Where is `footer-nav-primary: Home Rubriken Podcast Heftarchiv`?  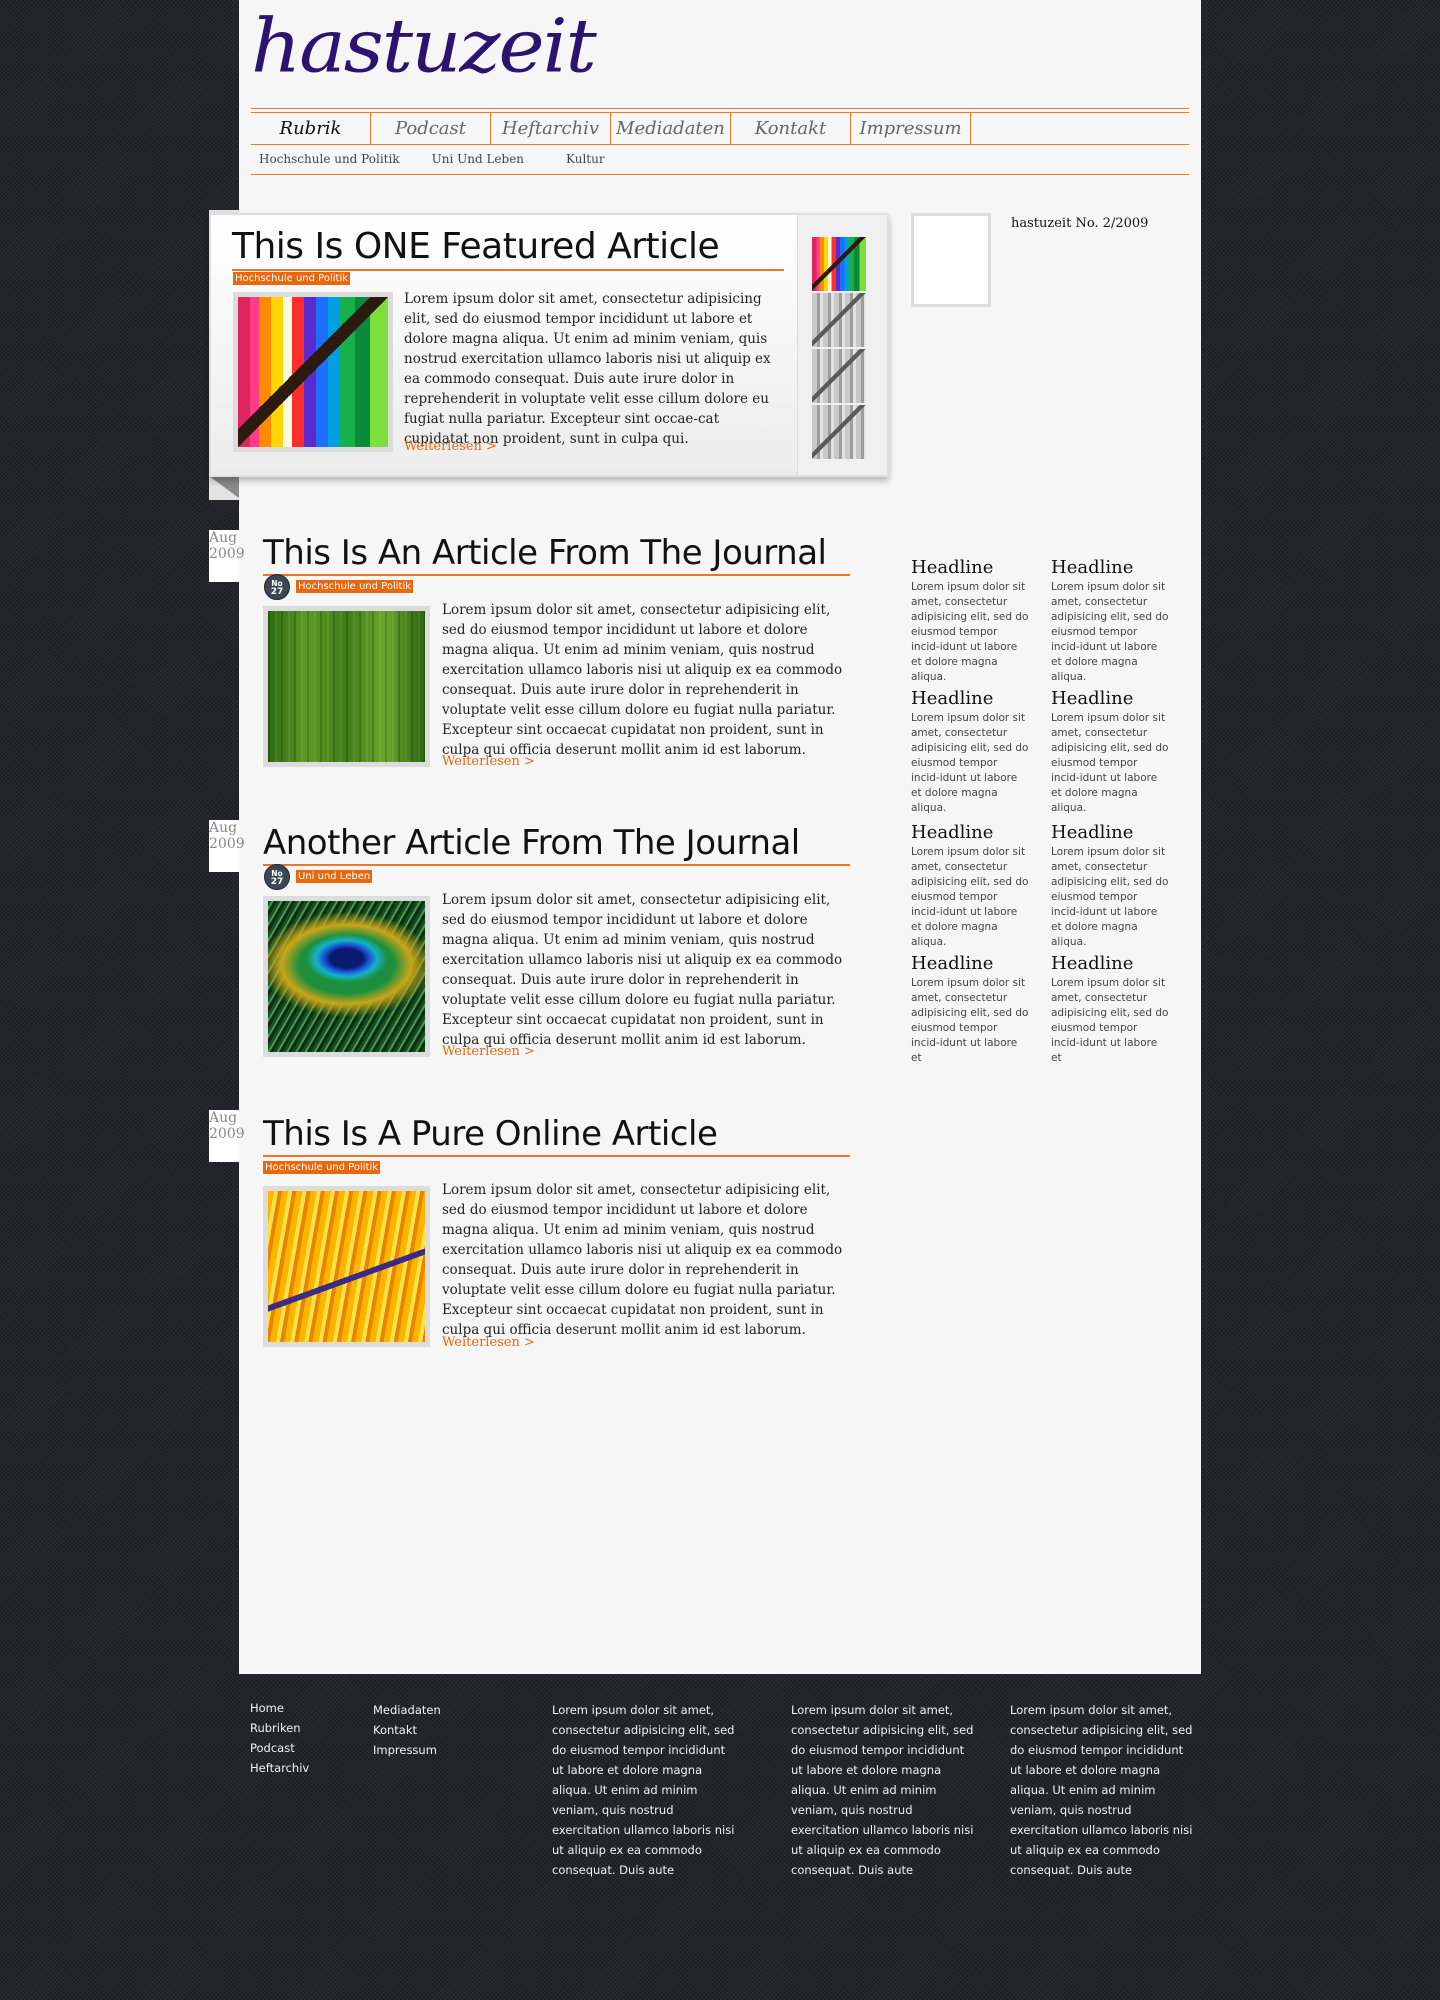 footer-nav-primary: Home Rubriken Podcast Heftarchiv is located at coordinates (279, 1738).